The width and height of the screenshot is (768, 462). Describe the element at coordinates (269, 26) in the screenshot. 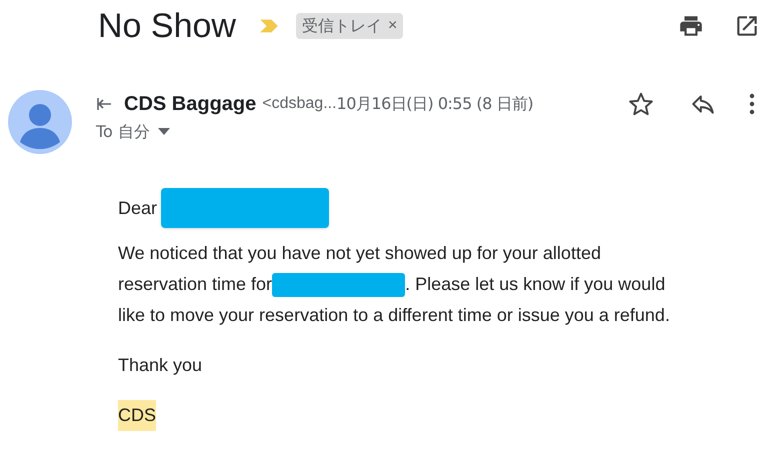

I see `importance-marker-icon` at that location.